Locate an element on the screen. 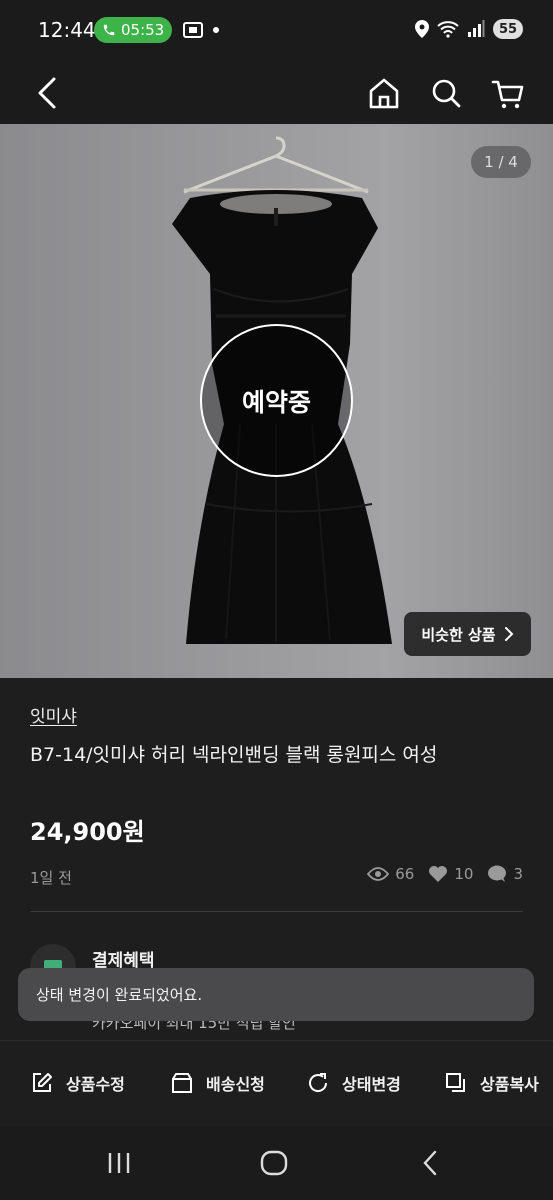 The image size is (553, 1200). status-right: 55 is located at coordinates (469, 29).